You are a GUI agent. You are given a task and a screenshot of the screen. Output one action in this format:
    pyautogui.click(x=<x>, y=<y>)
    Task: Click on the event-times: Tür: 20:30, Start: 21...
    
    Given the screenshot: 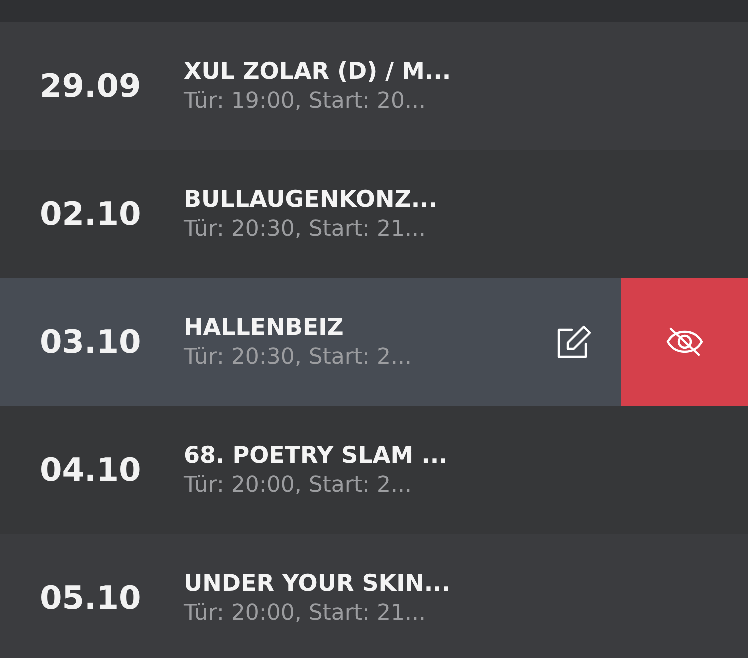 What is the action you would take?
    pyautogui.click(x=305, y=229)
    